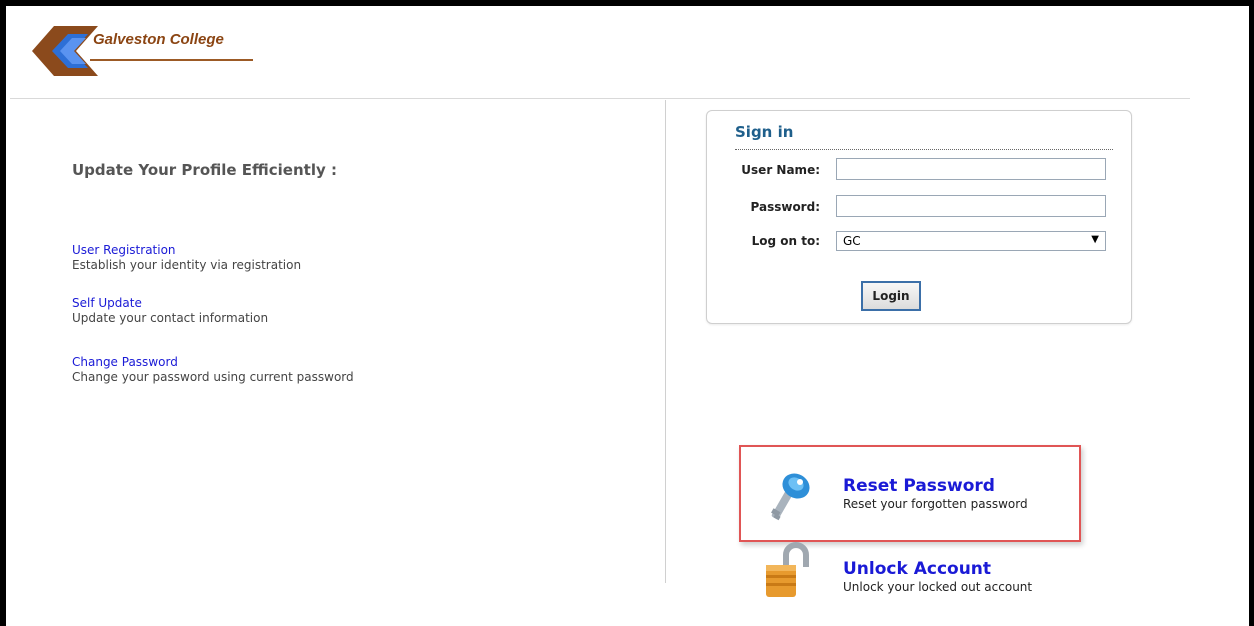  I want to click on padlock-icon, so click(792, 571).